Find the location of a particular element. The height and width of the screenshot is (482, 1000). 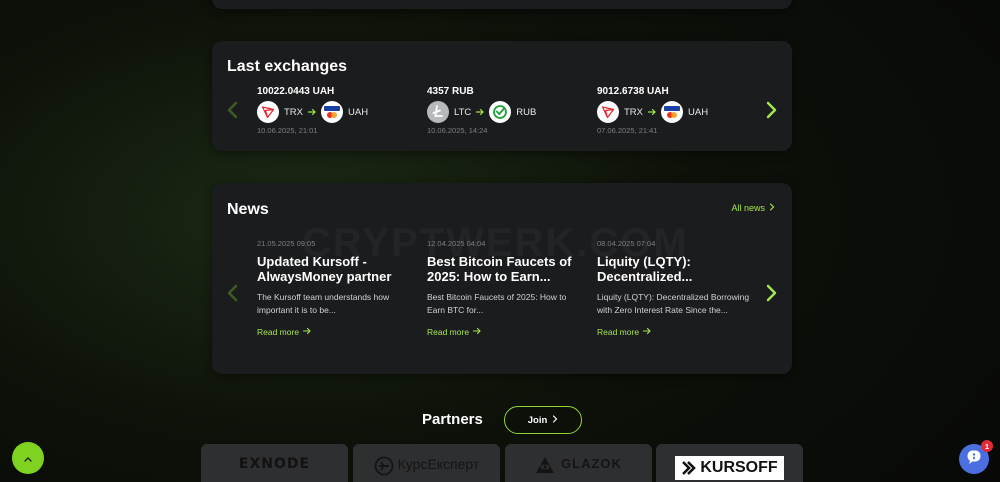

to-currency: RUB is located at coordinates (526, 112).